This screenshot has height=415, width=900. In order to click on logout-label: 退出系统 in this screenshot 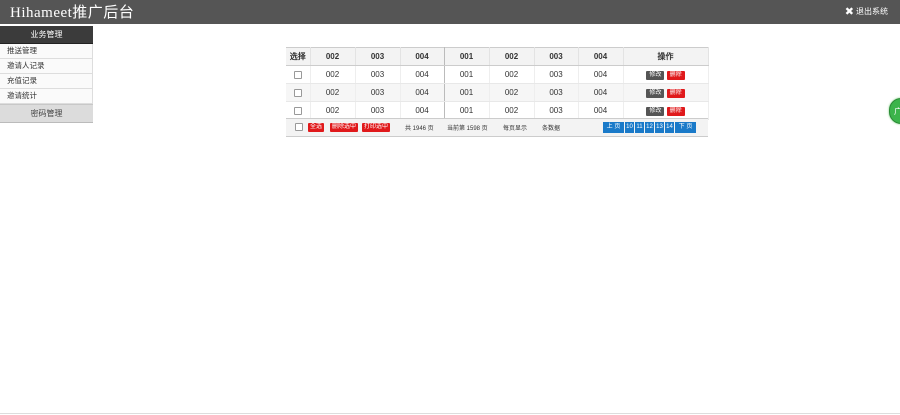, I will do `click(872, 11)`.